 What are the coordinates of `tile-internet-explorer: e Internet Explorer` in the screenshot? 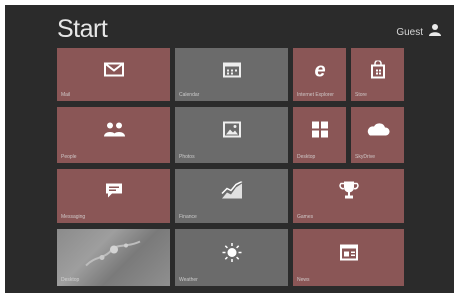 It's located at (319, 74).